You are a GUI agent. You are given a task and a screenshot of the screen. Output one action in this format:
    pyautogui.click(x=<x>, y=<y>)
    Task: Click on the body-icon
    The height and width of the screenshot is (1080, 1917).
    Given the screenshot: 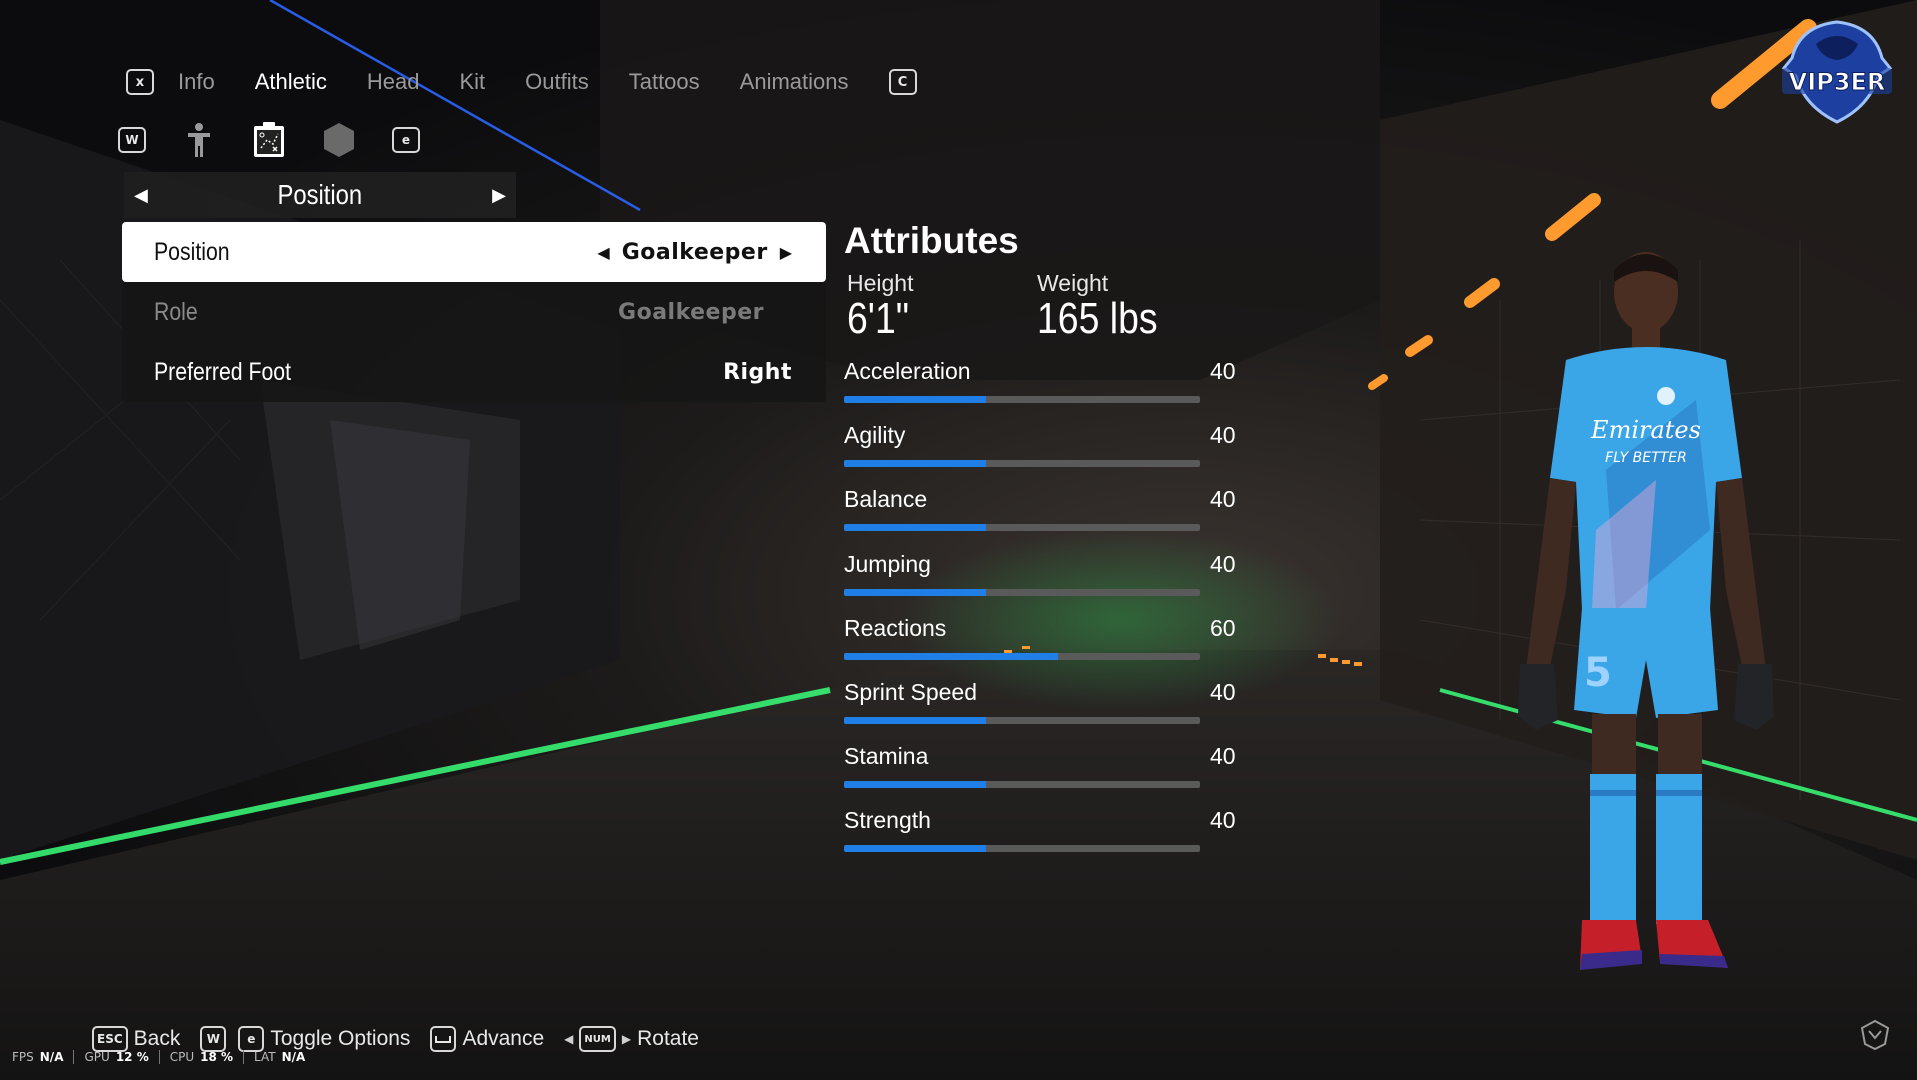 What is the action you would take?
    pyautogui.click(x=199, y=140)
    